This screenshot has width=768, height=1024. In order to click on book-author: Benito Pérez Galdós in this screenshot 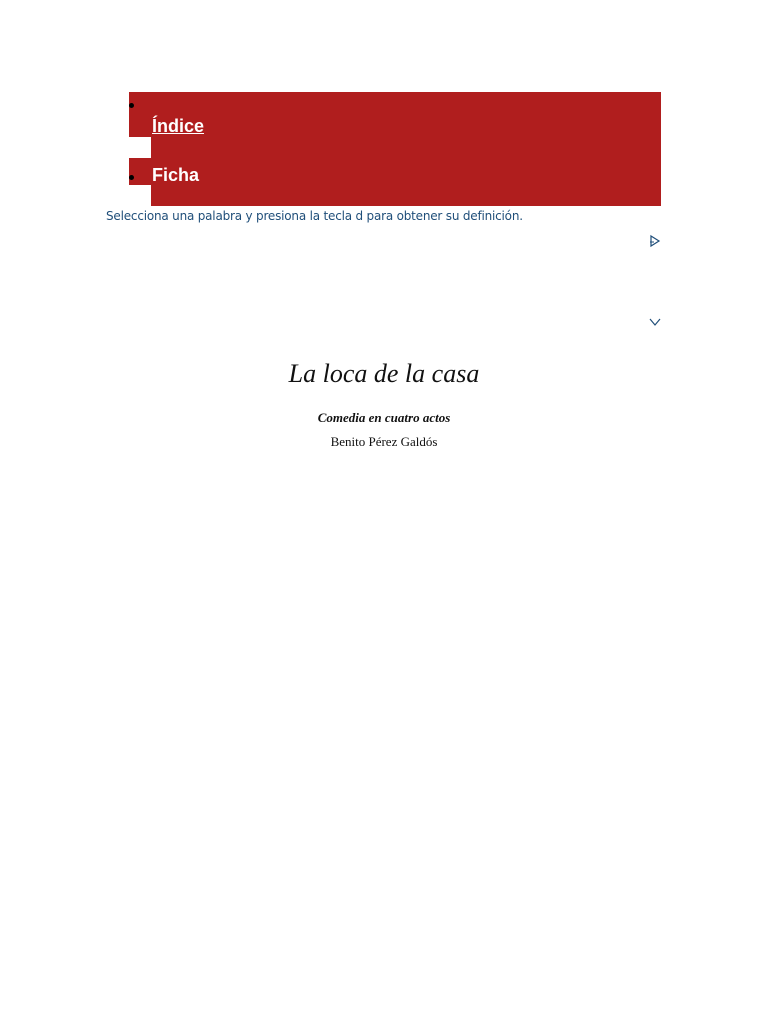, I will do `click(384, 441)`.